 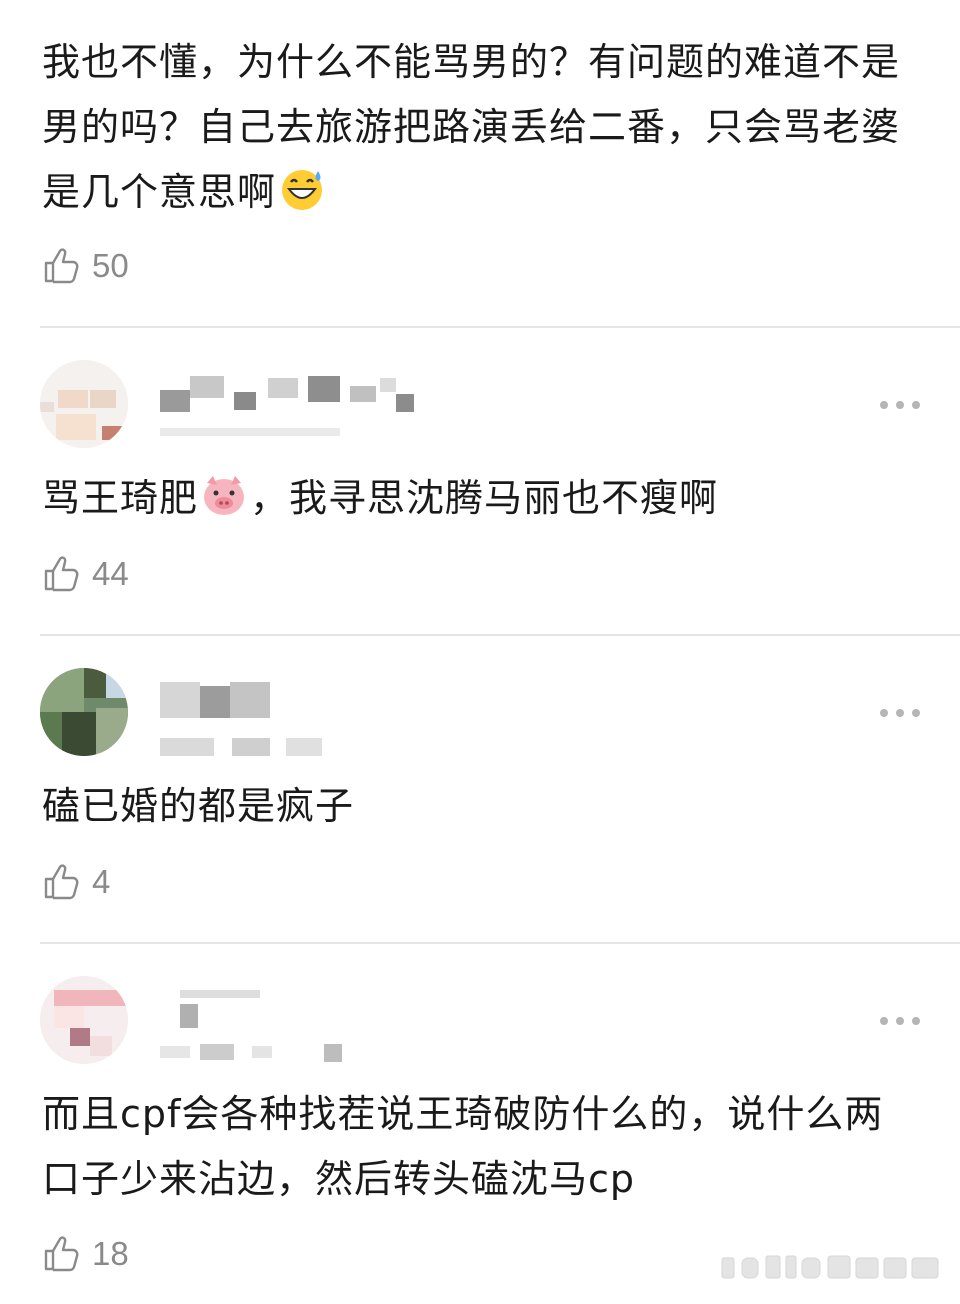 I want to click on like-count: 44, so click(x=110, y=573).